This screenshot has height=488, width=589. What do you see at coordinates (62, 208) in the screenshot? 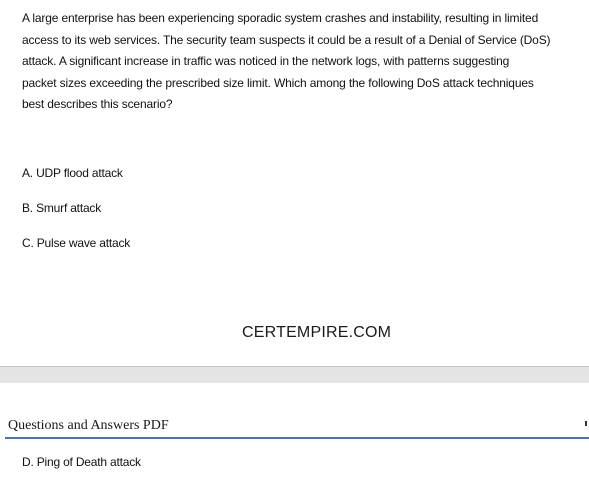
I see `option-b: B. Smurf attack` at bounding box center [62, 208].